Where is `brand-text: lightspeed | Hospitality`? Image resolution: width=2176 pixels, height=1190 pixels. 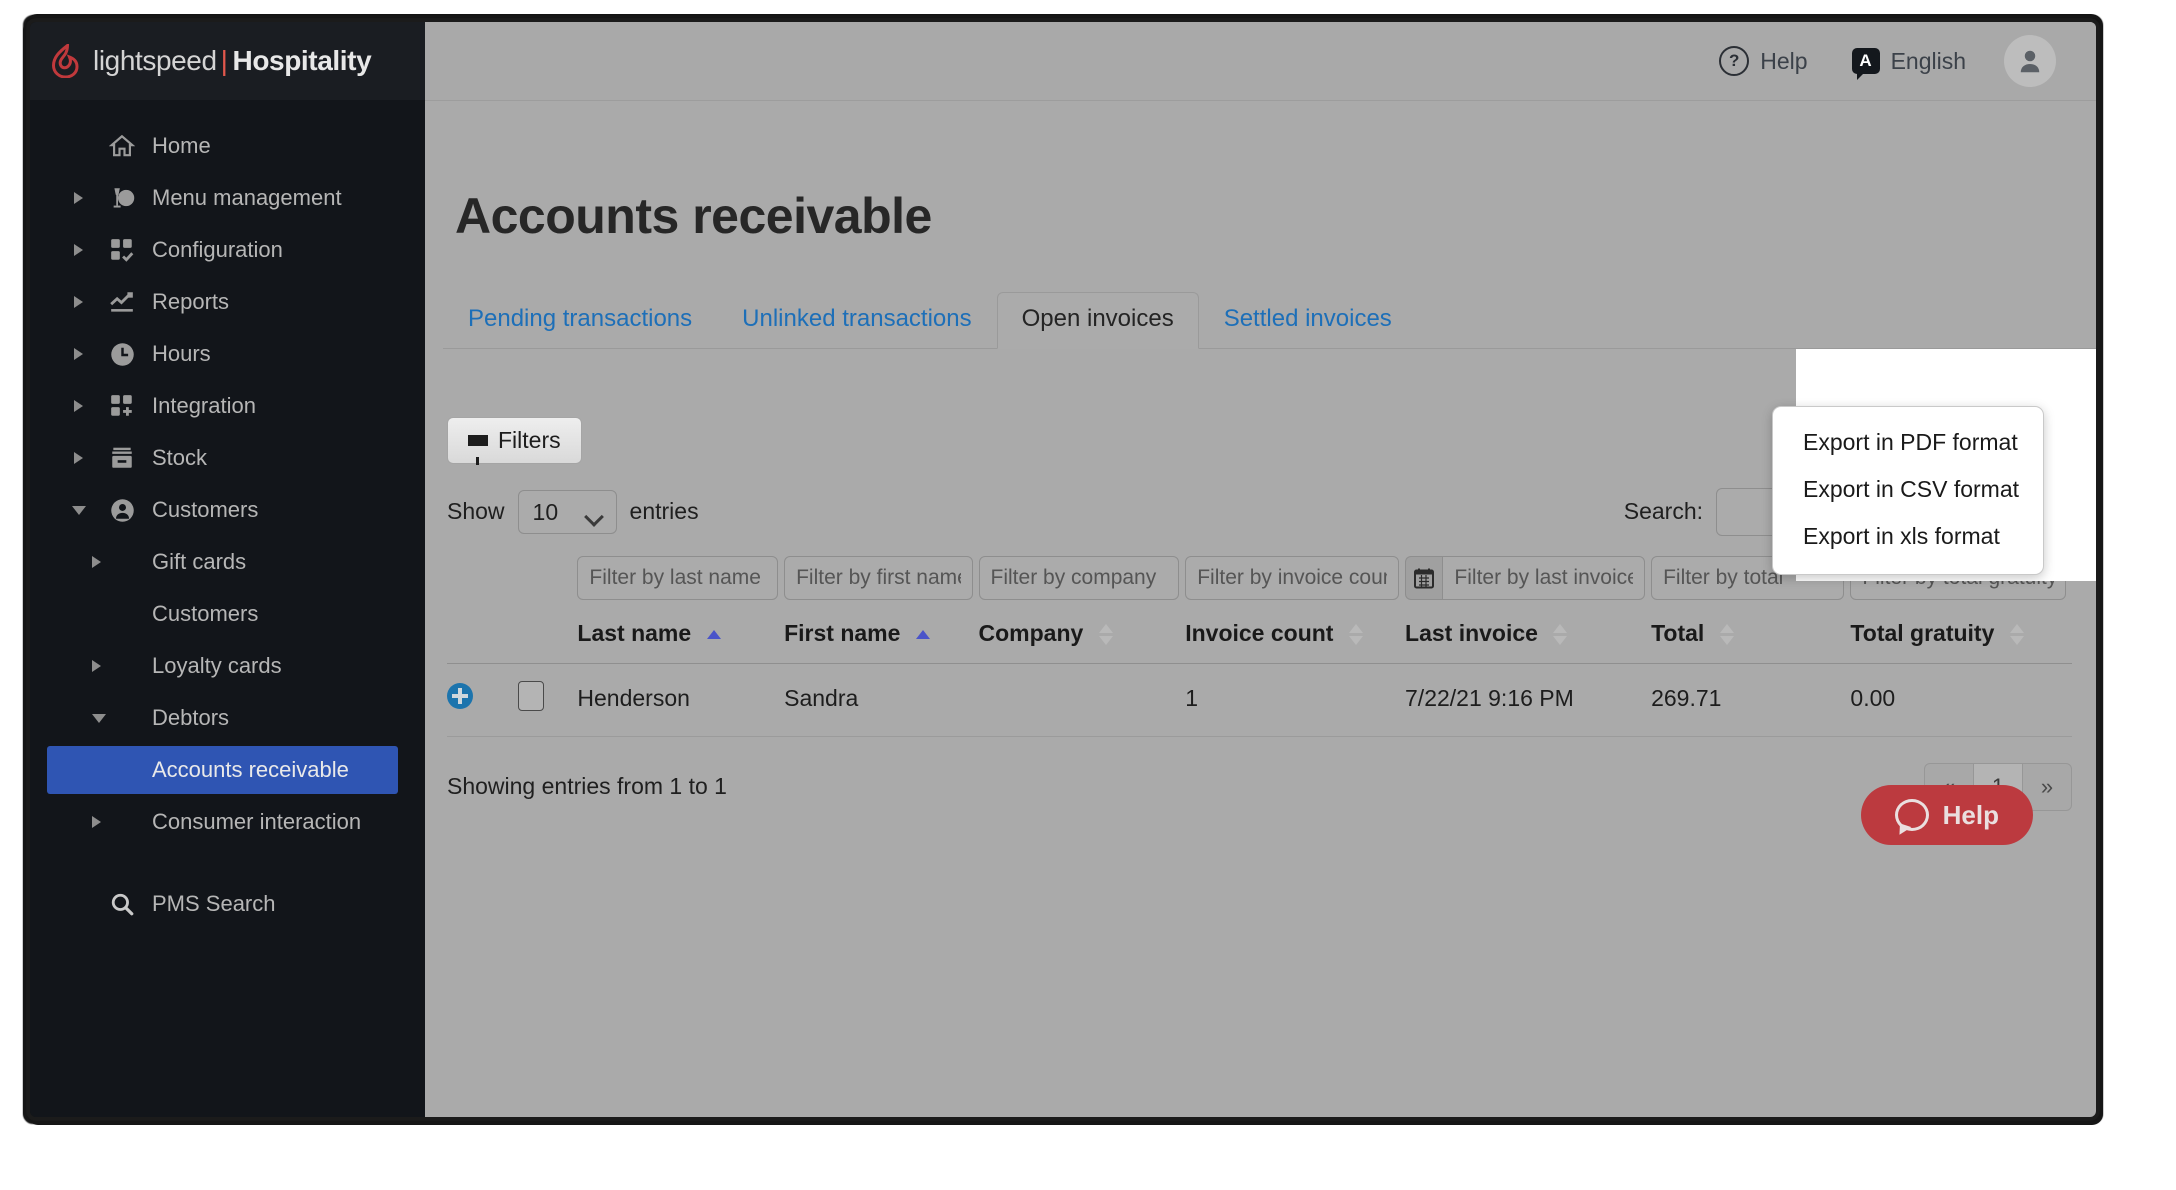 brand-text: lightspeed | Hospitality is located at coordinates (232, 61).